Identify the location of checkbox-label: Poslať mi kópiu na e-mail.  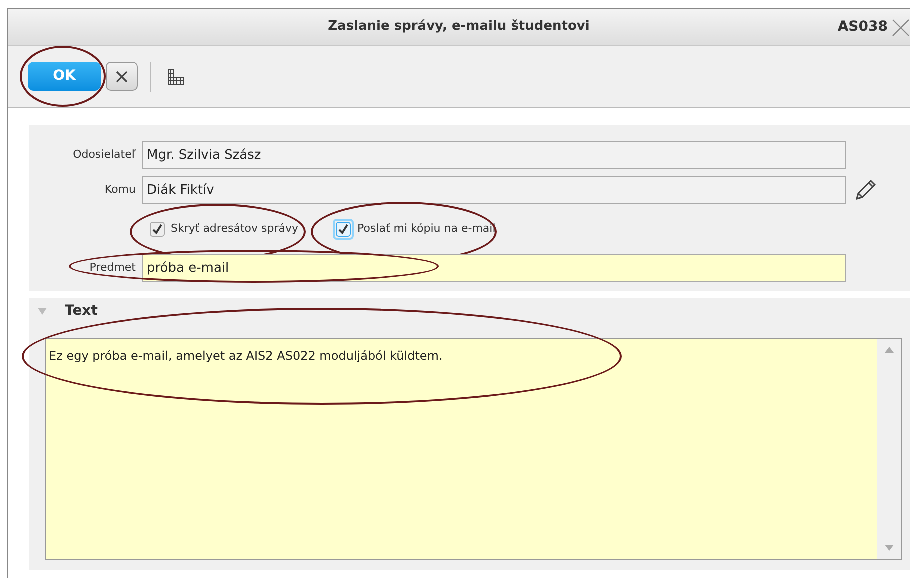
(426, 228).